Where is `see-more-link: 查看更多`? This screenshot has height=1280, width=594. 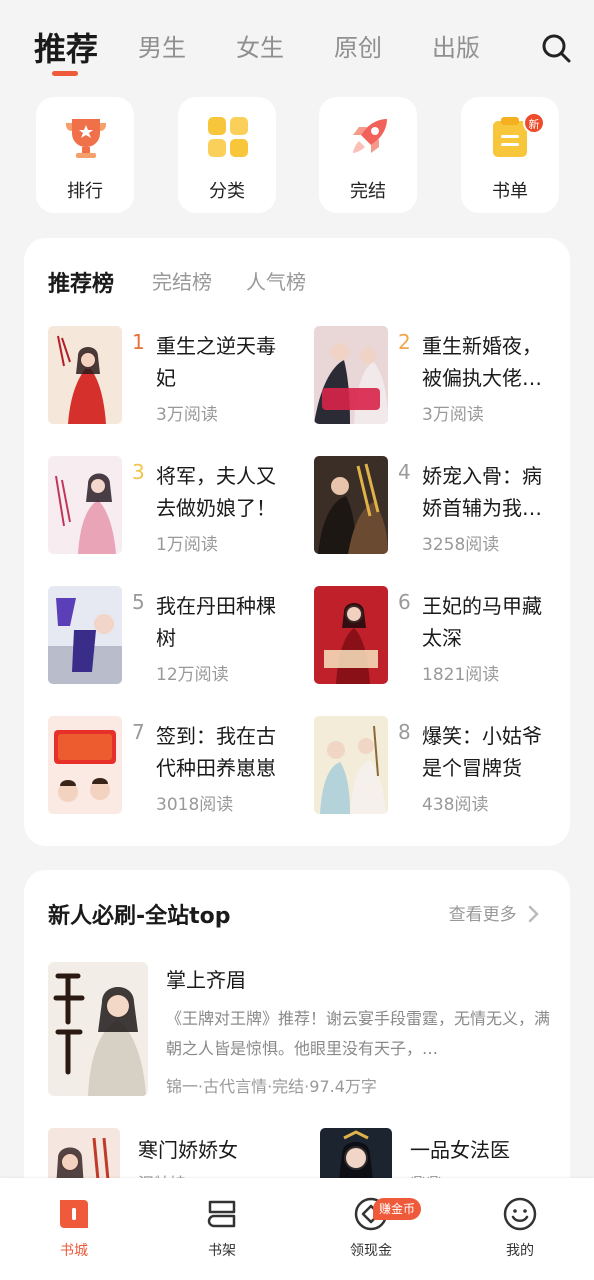
see-more-link: 查看更多 is located at coordinates (494, 912).